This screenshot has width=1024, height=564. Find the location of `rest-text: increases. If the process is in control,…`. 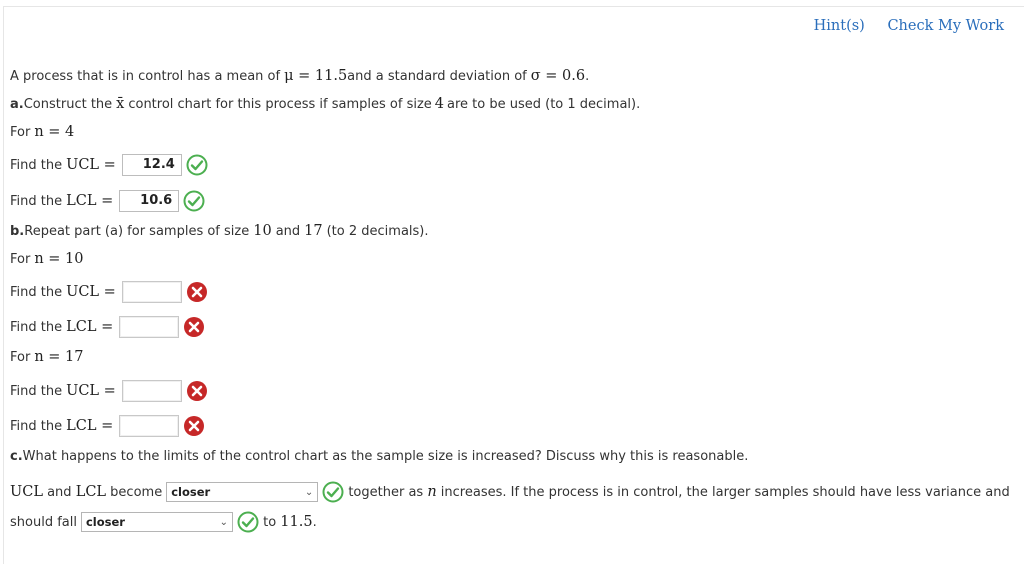

rest-text: increases. If the process is in control,… is located at coordinates (723, 492).